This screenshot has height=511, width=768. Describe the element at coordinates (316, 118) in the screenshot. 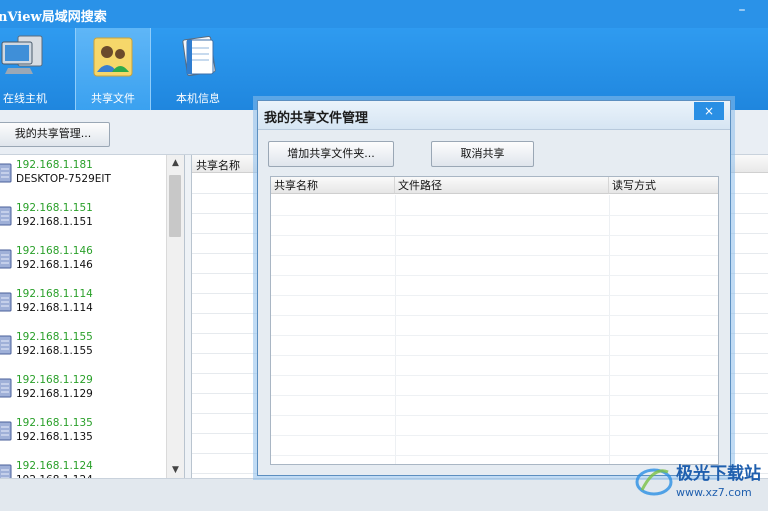

I see `dialog-title: 我的共享文件管理` at that location.